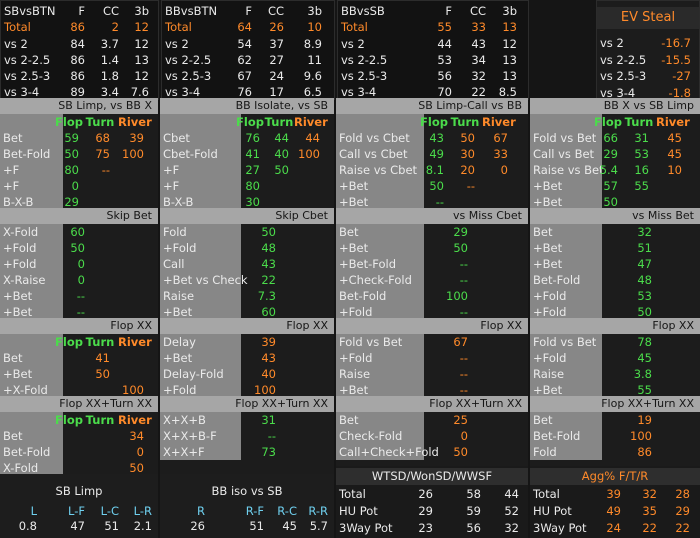  What do you see at coordinates (268, 280) in the screenshot?
I see `stat-value: 22` at bounding box center [268, 280].